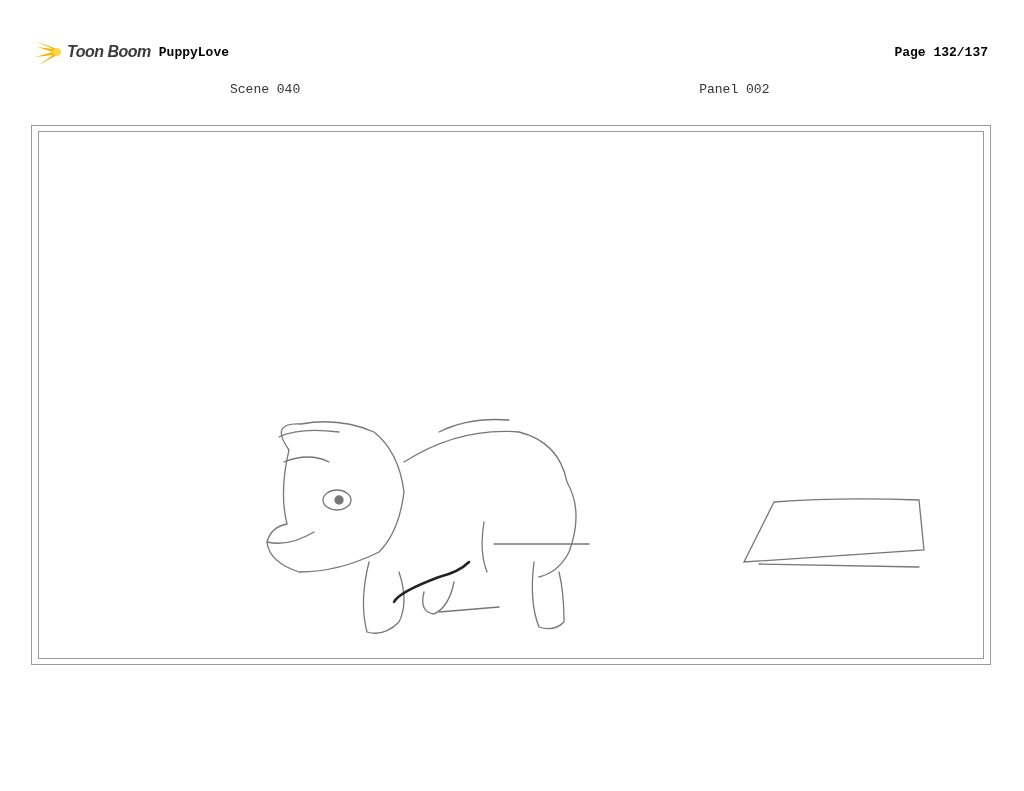 This screenshot has height=791, width=1024. Describe the element at coordinates (941, 52) in the screenshot. I see `page-number: Page 132/137` at that location.